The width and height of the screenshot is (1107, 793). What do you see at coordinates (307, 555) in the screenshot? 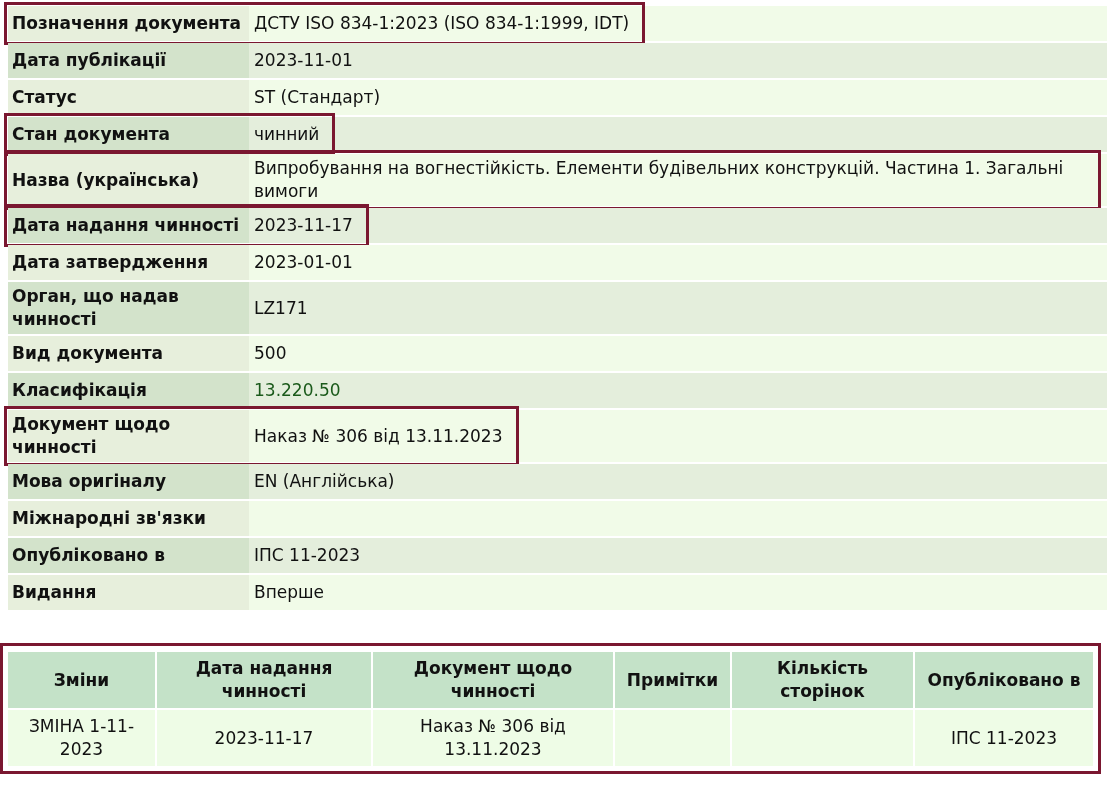
I see `field-value: ІПС 11-2023` at bounding box center [307, 555].